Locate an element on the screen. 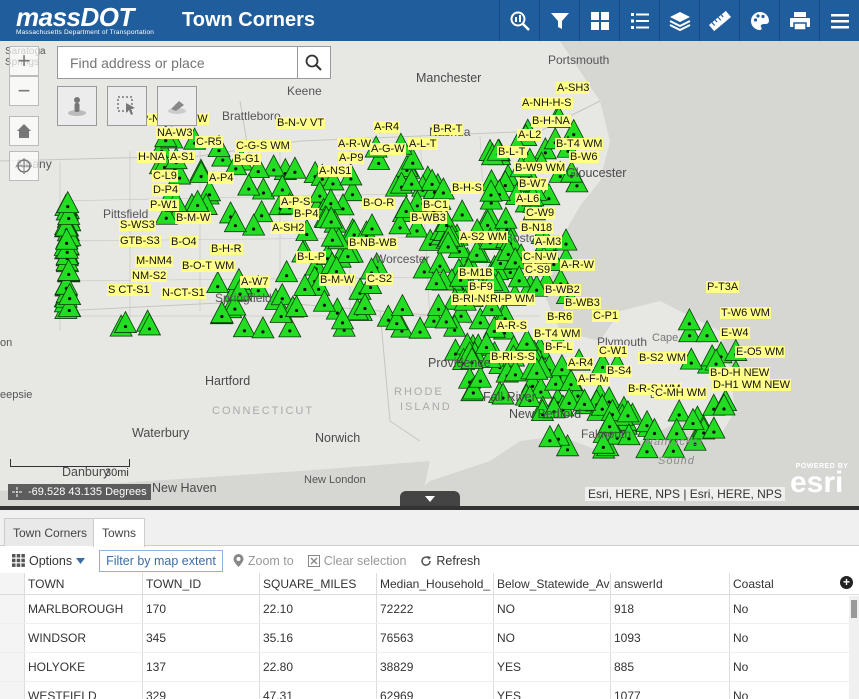  town-corner-label: B-M-W is located at coordinates (337, 280).